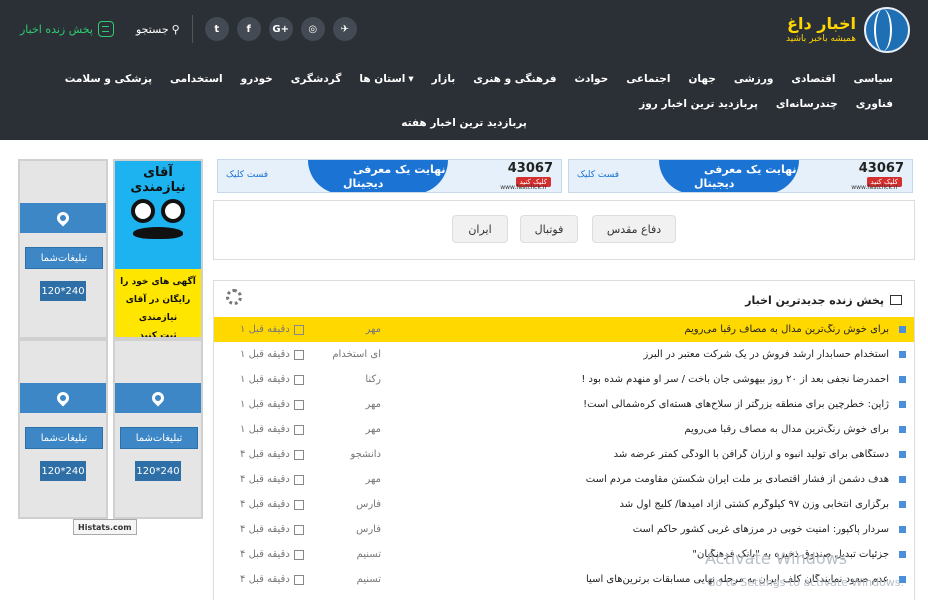  What do you see at coordinates (634, 229) in the screenshot?
I see `tag-button: دفاع مقدس` at bounding box center [634, 229].